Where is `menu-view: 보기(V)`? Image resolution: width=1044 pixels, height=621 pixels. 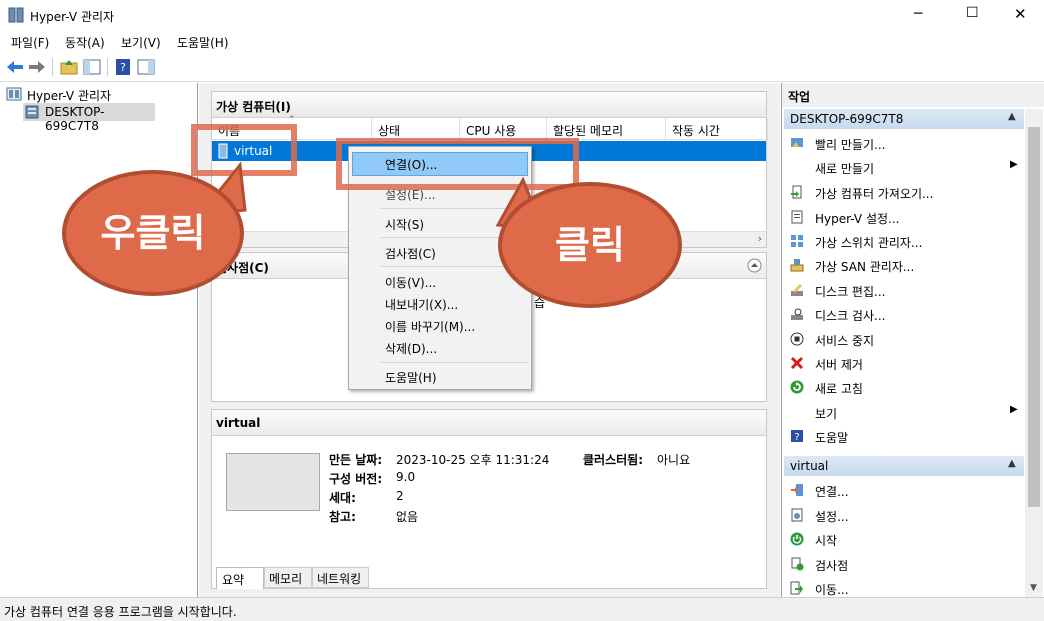
menu-view: 보기(V) is located at coordinates (141, 42).